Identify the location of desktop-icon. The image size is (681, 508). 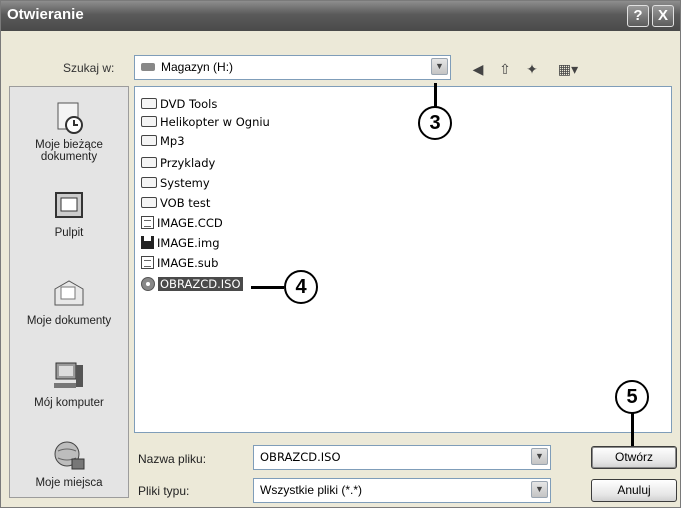
(69, 206).